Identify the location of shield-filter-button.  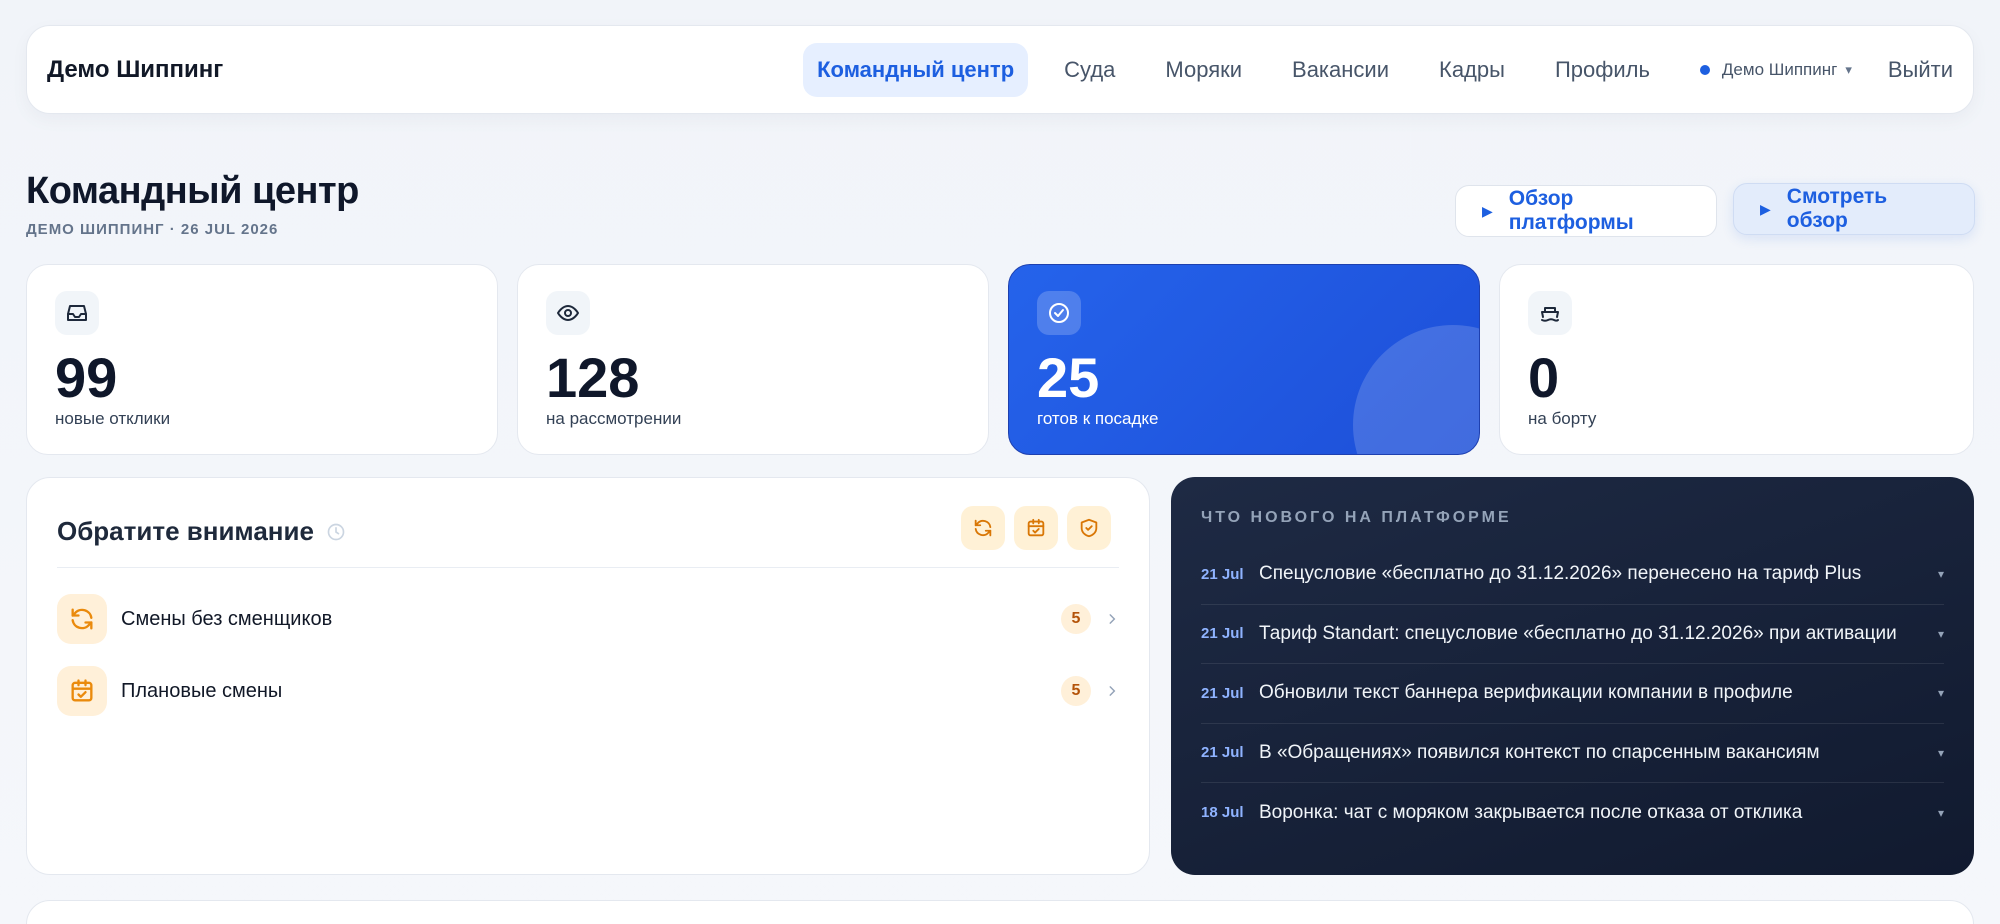
(1089, 528).